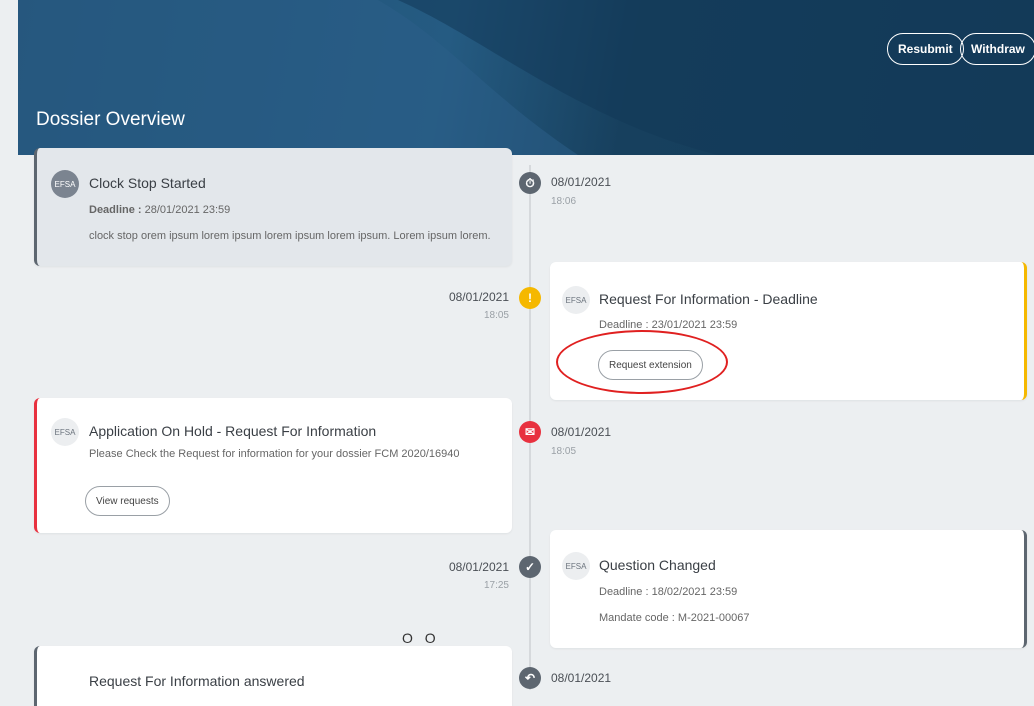 The height and width of the screenshot is (706, 1034). Describe the element at coordinates (530, 298) in the screenshot. I see `warning-icon: !` at that location.